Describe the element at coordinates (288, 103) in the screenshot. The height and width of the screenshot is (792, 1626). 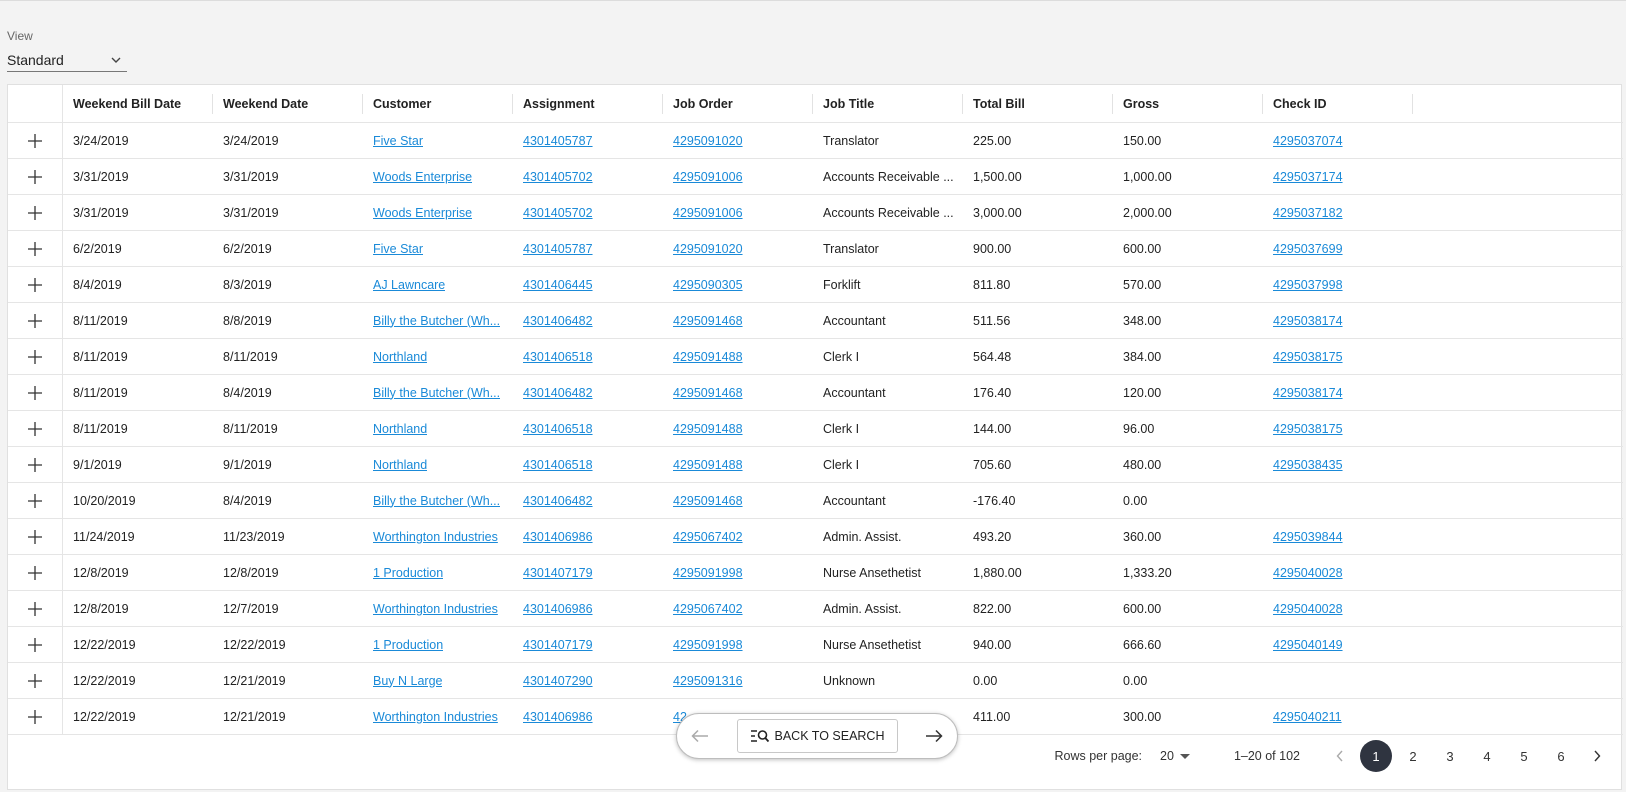
I see `column-header-weekend-date: Weekend Date` at that location.